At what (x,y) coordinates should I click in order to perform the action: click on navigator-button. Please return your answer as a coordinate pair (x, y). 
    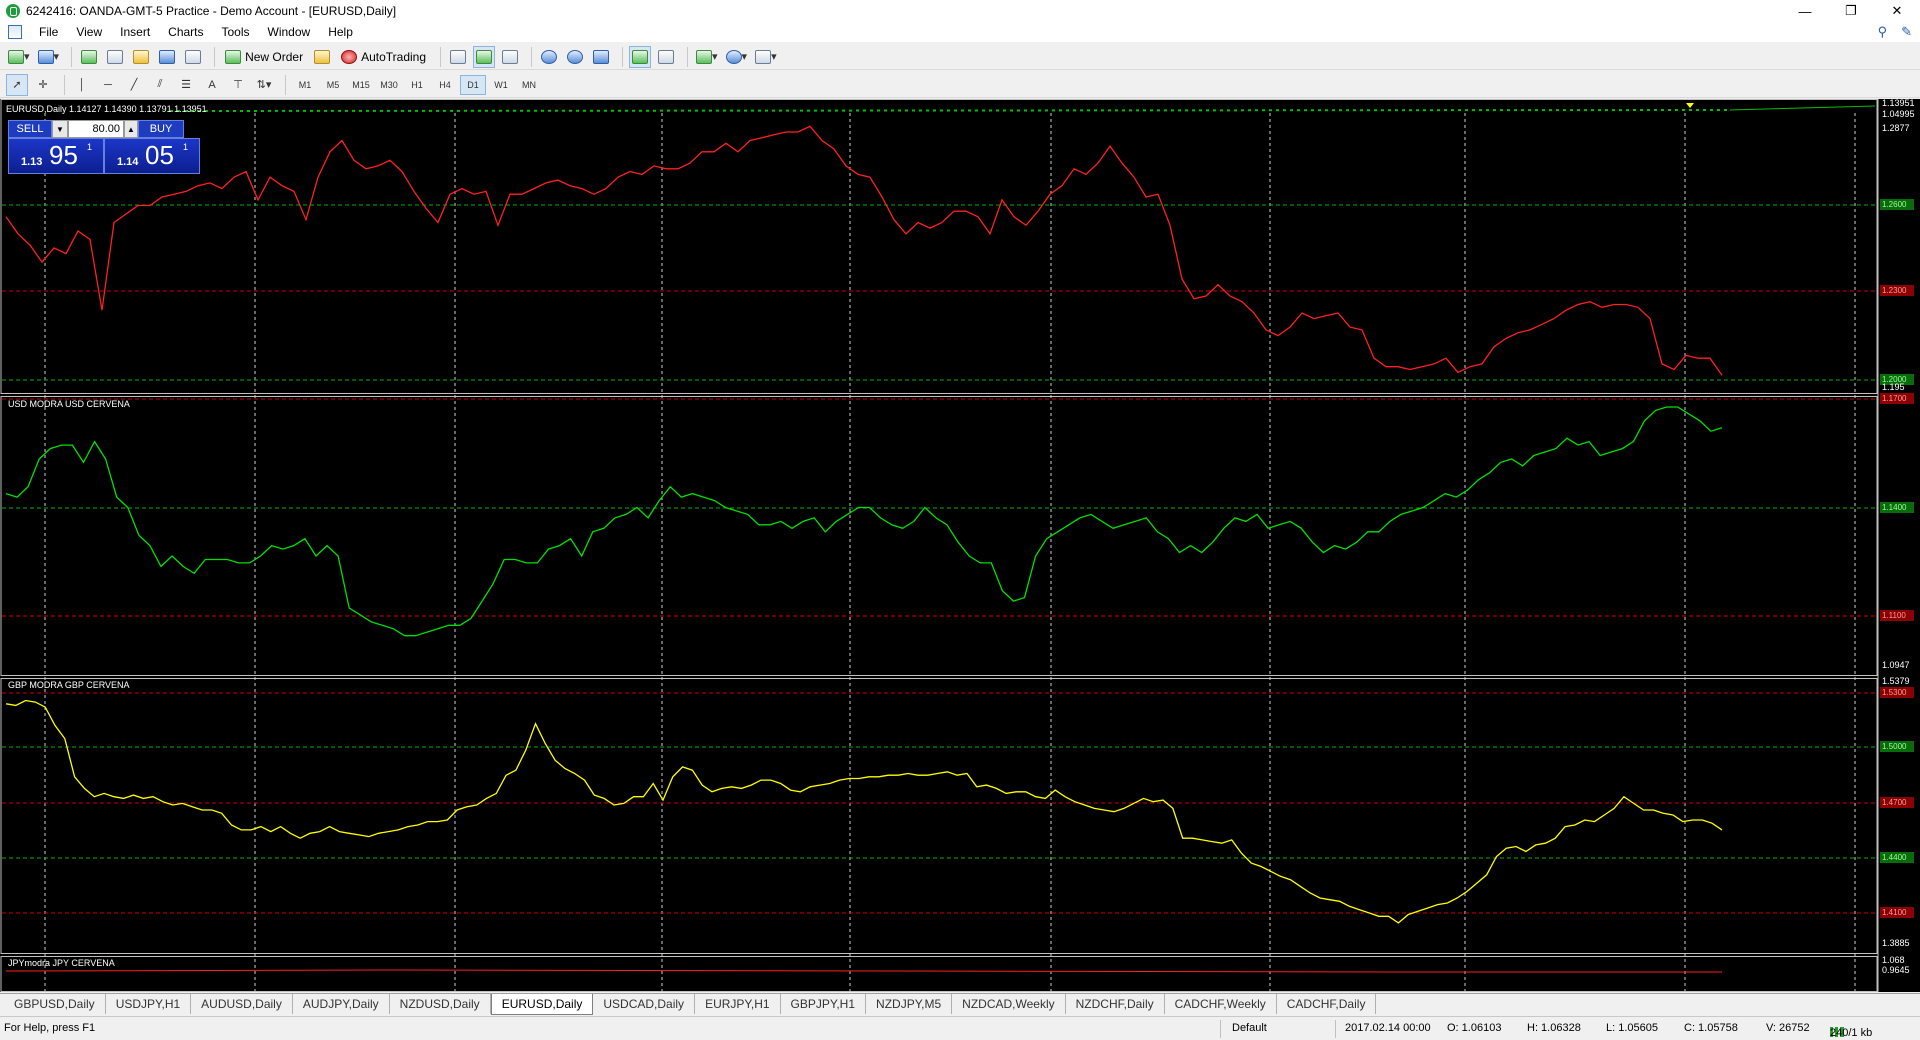
    Looking at the image, I should click on (141, 57).